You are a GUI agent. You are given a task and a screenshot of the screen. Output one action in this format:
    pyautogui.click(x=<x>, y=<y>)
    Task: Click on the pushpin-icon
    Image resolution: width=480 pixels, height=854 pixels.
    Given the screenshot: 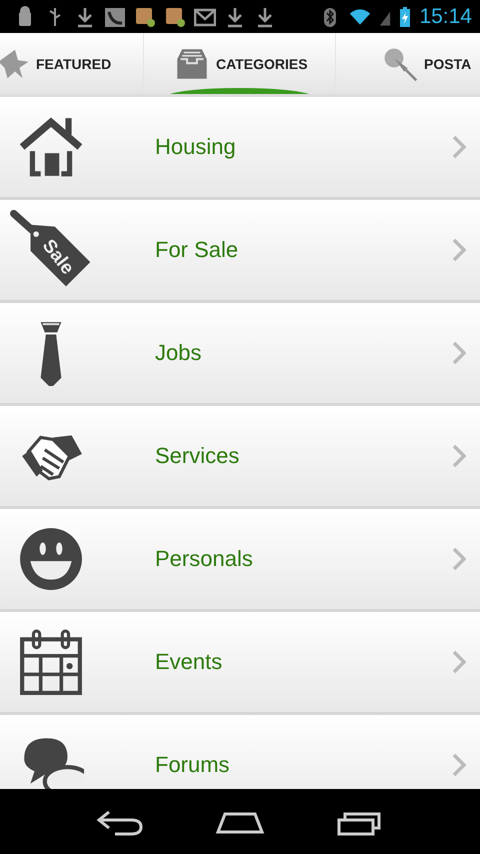 What is the action you would take?
    pyautogui.click(x=400, y=64)
    